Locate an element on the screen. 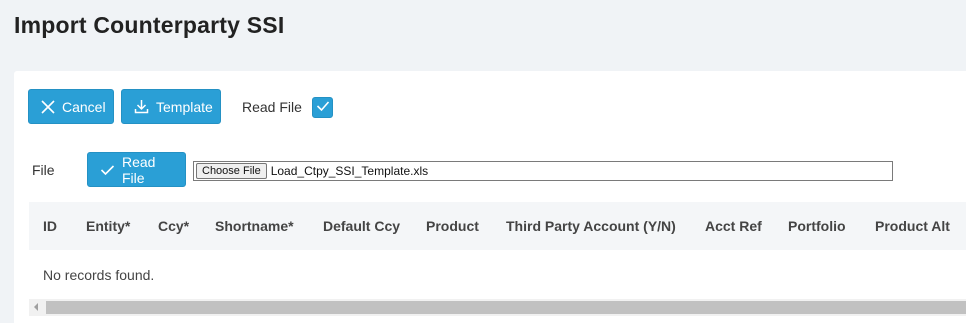  read-file-checkbox is located at coordinates (322, 107).